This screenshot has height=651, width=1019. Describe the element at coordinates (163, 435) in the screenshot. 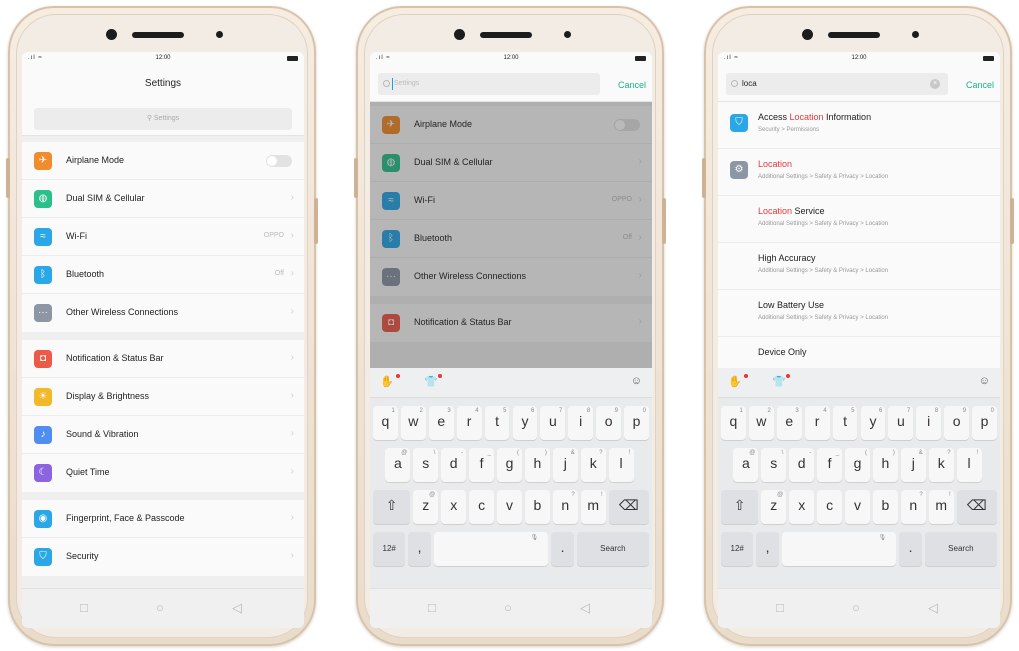

I see `settings-row-sound-vibration: ♪ Sound & Vibration ›` at that location.